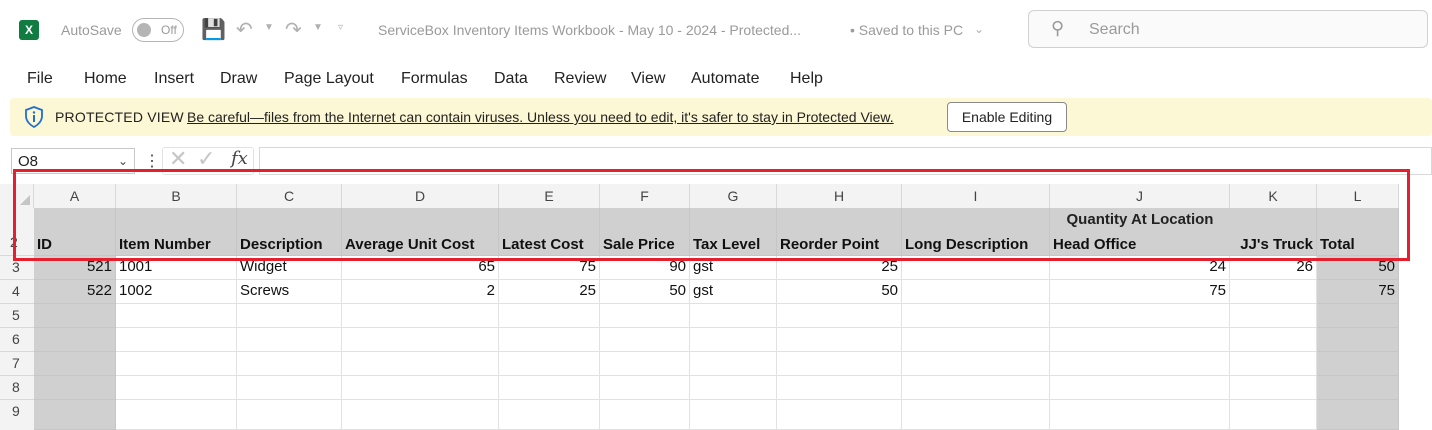 This screenshot has height=430, width=1432. Describe the element at coordinates (906, 30) in the screenshot. I see `saved-status: • Saved to this PC` at that location.